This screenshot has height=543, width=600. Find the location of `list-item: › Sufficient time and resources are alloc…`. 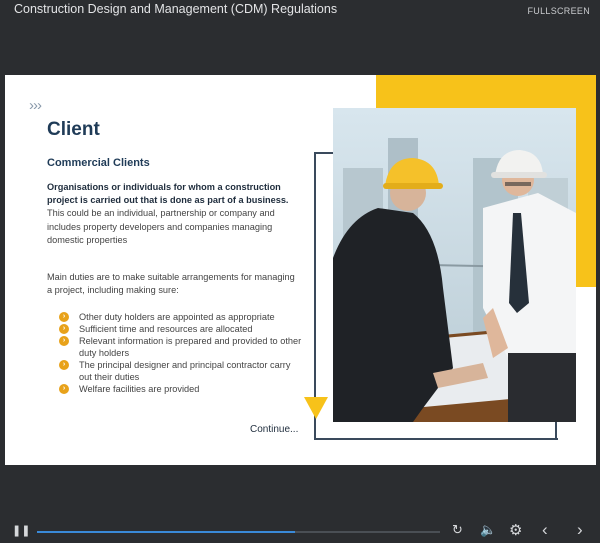

list-item: › Sufficient time and resources are alloc… is located at coordinates (181, 329).